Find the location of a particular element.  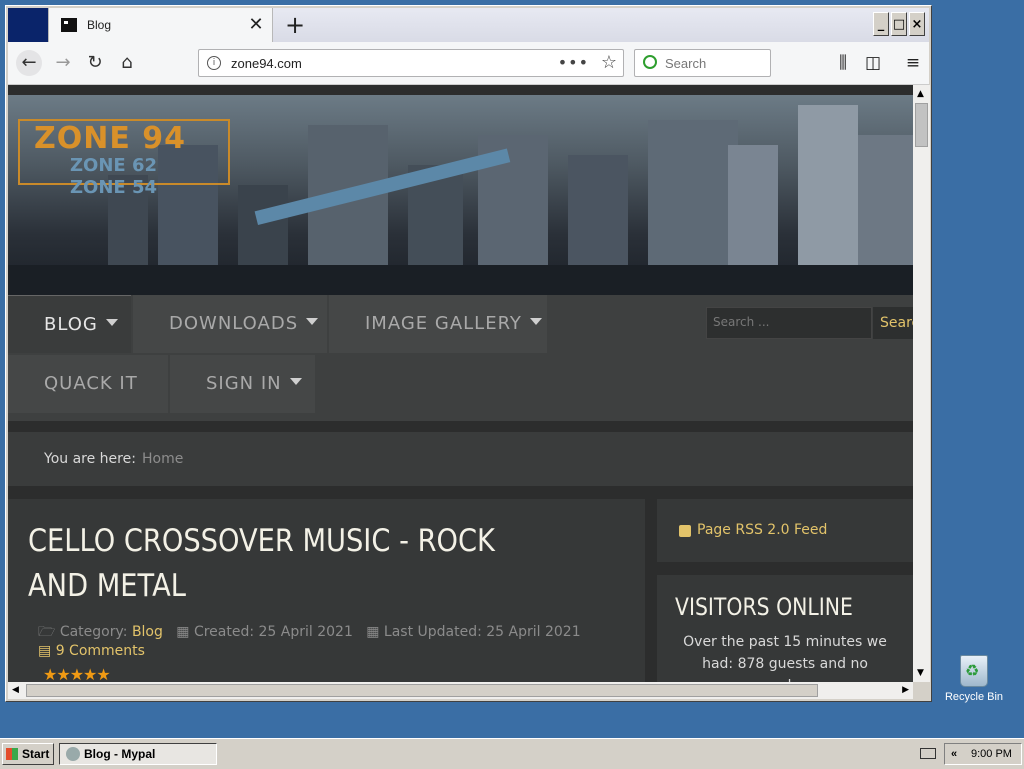

library-icon: ⫼ is located at coordinates (843, 63).